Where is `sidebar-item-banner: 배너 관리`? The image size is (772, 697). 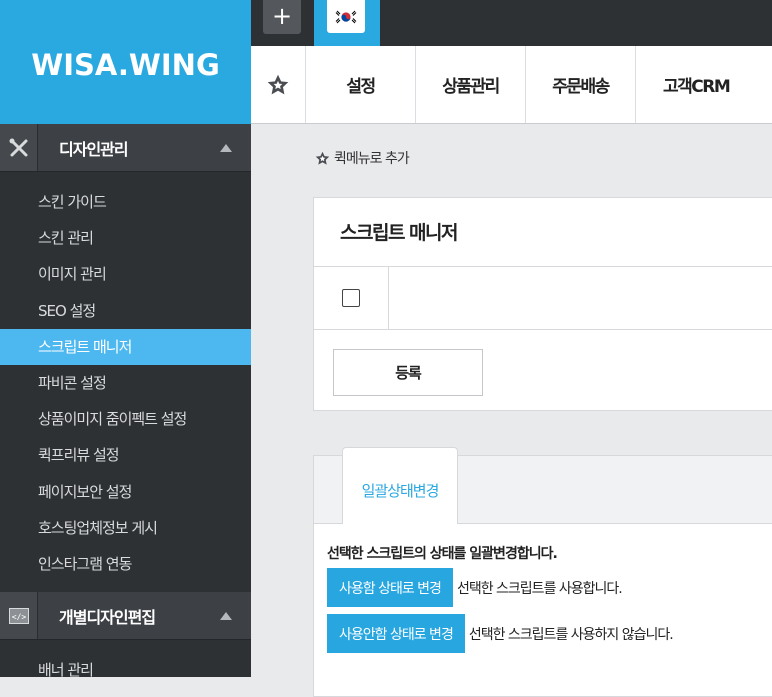 sidebar-item-banner: 배너 관리 is located at coordinates (125, 664).